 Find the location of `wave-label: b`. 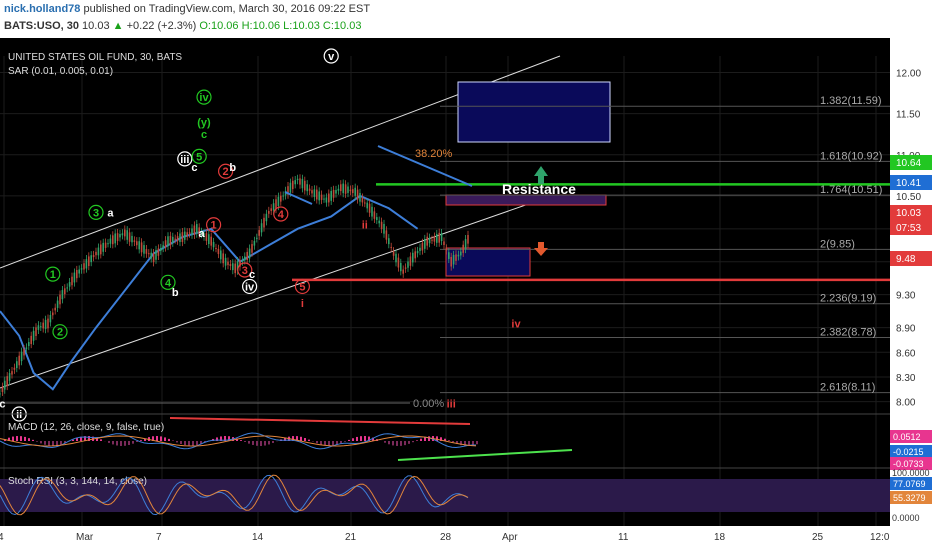

wave-label: b is located at coordinates (175, 293).